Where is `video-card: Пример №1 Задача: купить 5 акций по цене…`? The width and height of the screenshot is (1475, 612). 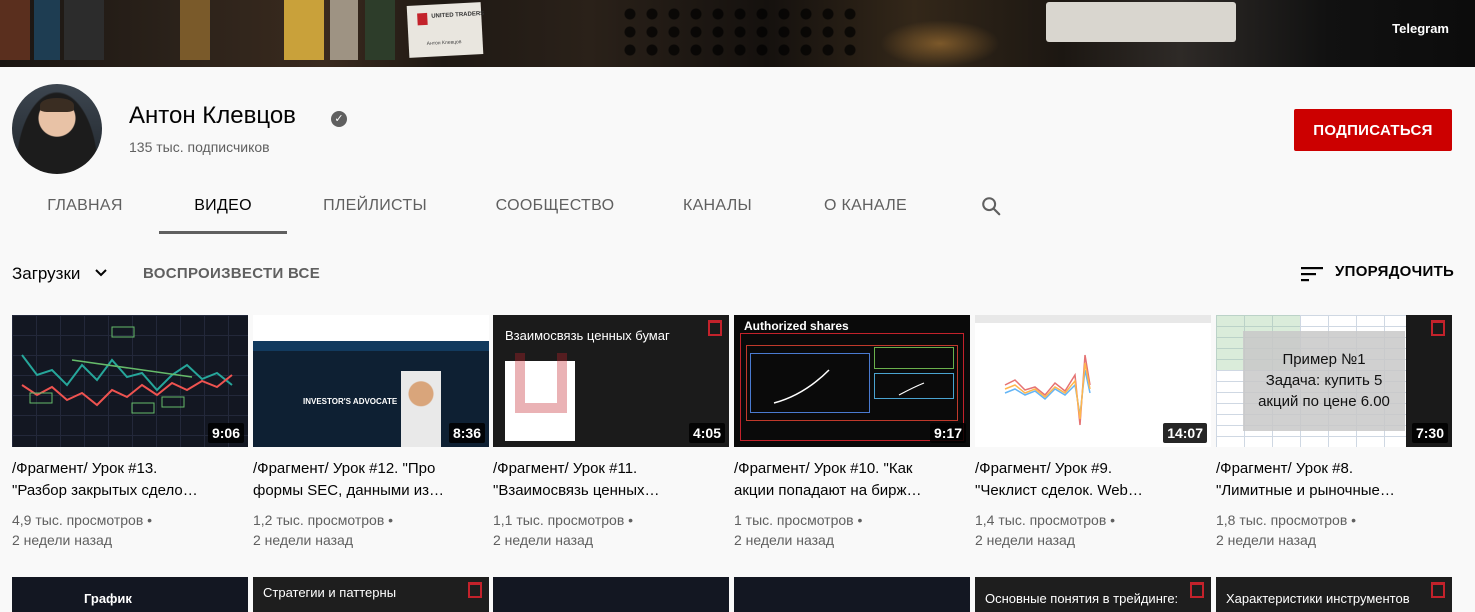
video-card: Пример №1 Задача: купить 5 акций по цене… is located at coordinates (1334, 440).